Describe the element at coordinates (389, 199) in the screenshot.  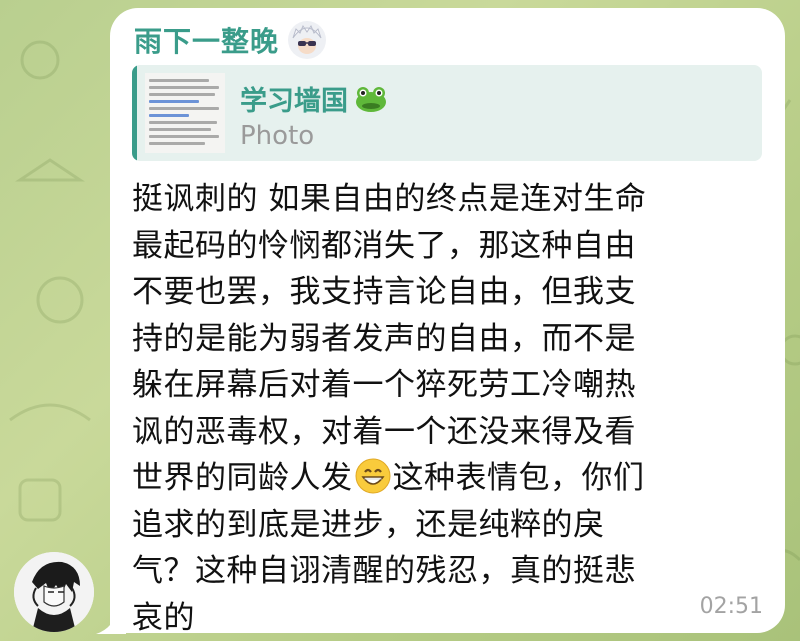
I see `message-line: 挺讽刺的 如果自由的终点是连对生命` at that location.